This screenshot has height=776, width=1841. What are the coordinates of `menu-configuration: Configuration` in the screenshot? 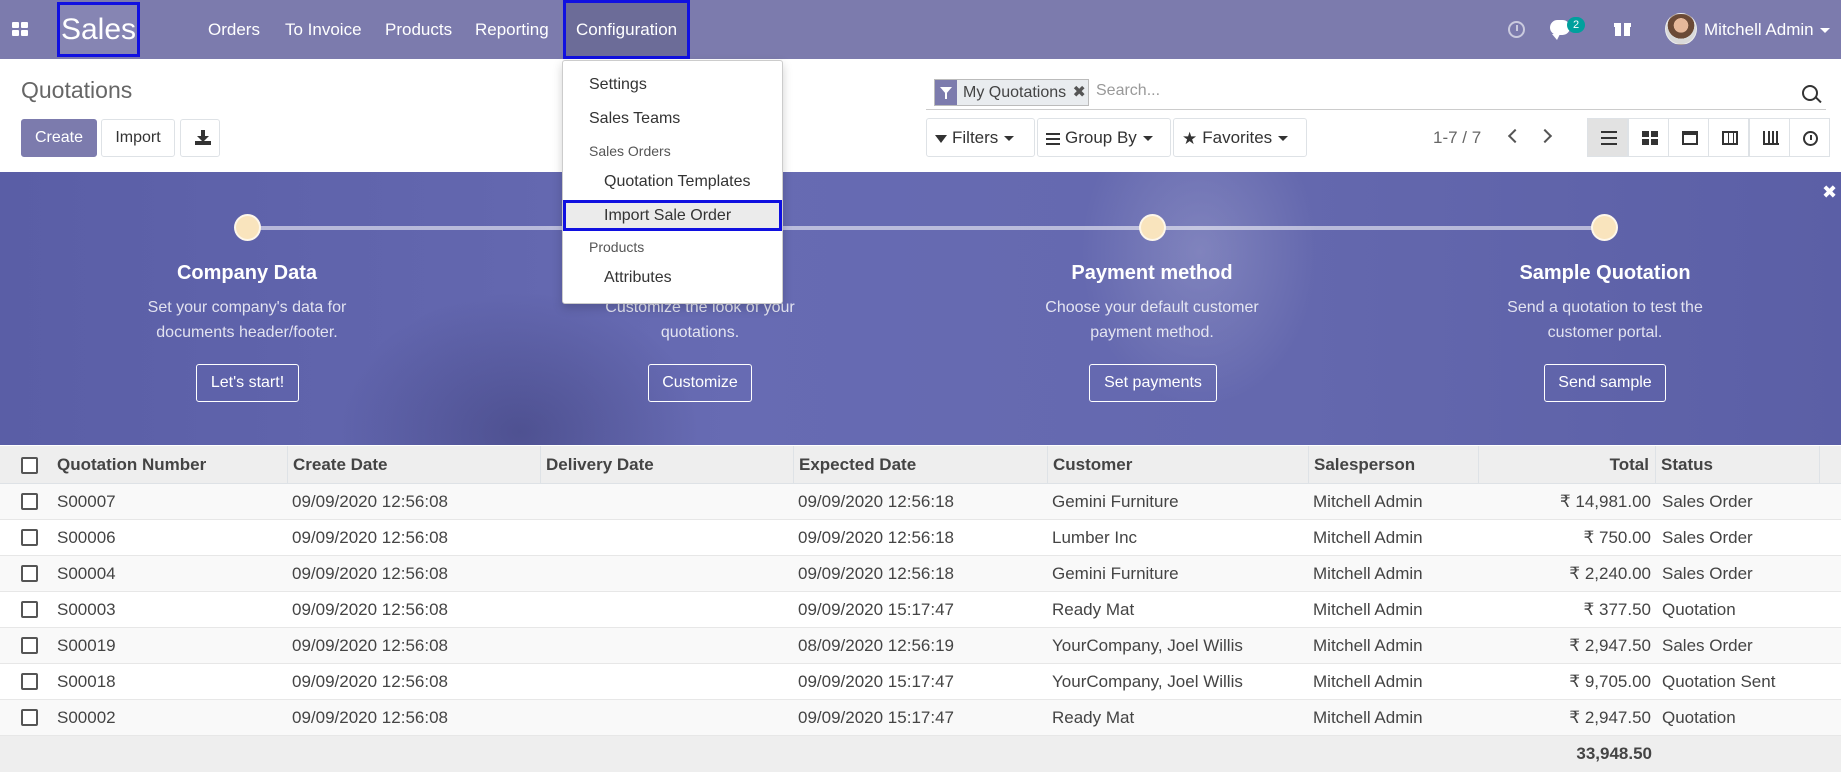 It's located at (627, 29).